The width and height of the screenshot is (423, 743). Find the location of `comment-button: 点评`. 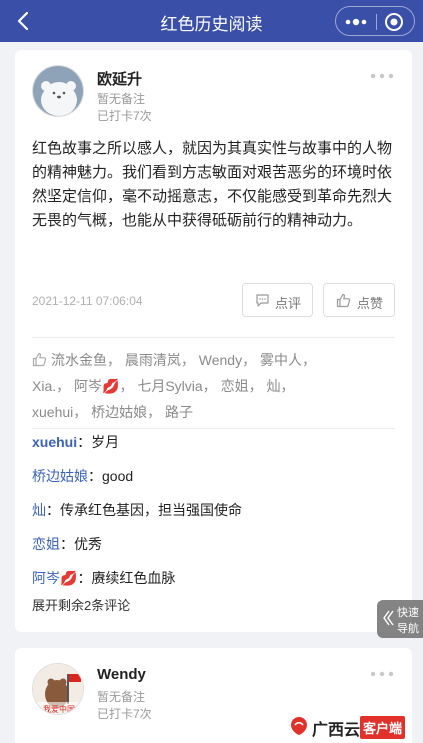

comment-button: 点评 is located at coordinates (277, 300).